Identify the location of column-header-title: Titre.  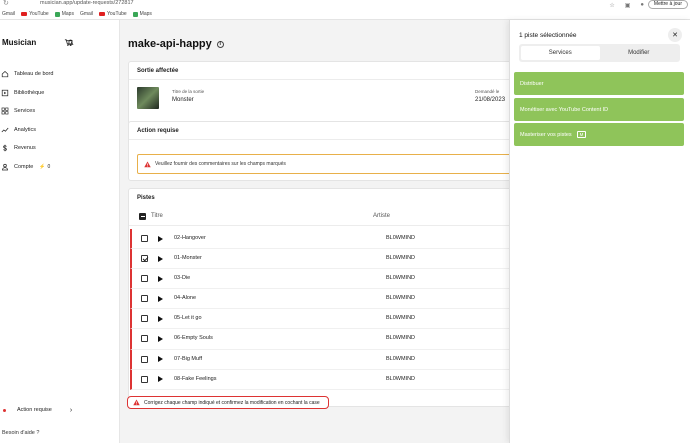
(157, 216).